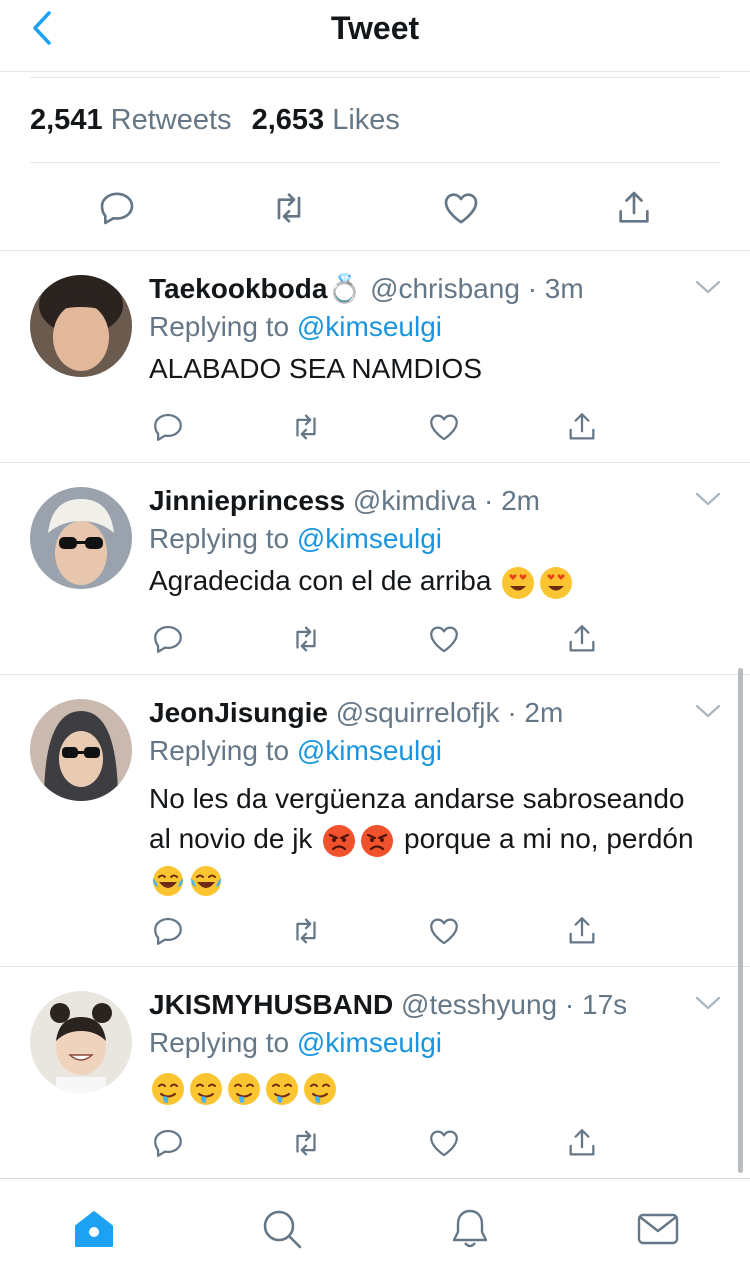  I want to click on timestamp: · 3m, so click(555, 288).